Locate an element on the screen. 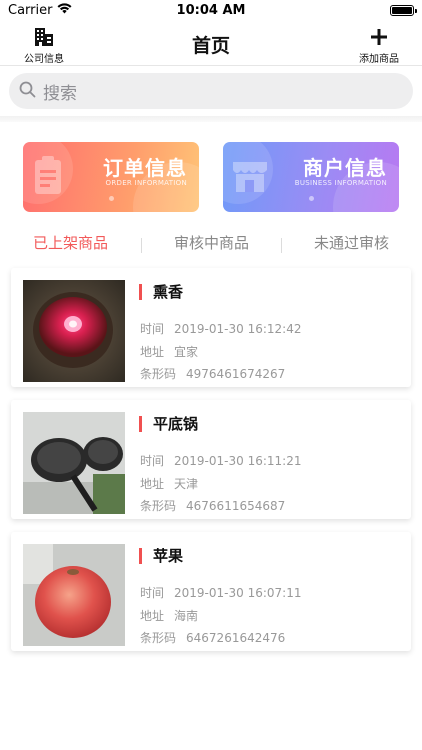 The width and height of the screenshot is (422, 750). product-address: 地址 海南 is located at coordinates (169, 615).